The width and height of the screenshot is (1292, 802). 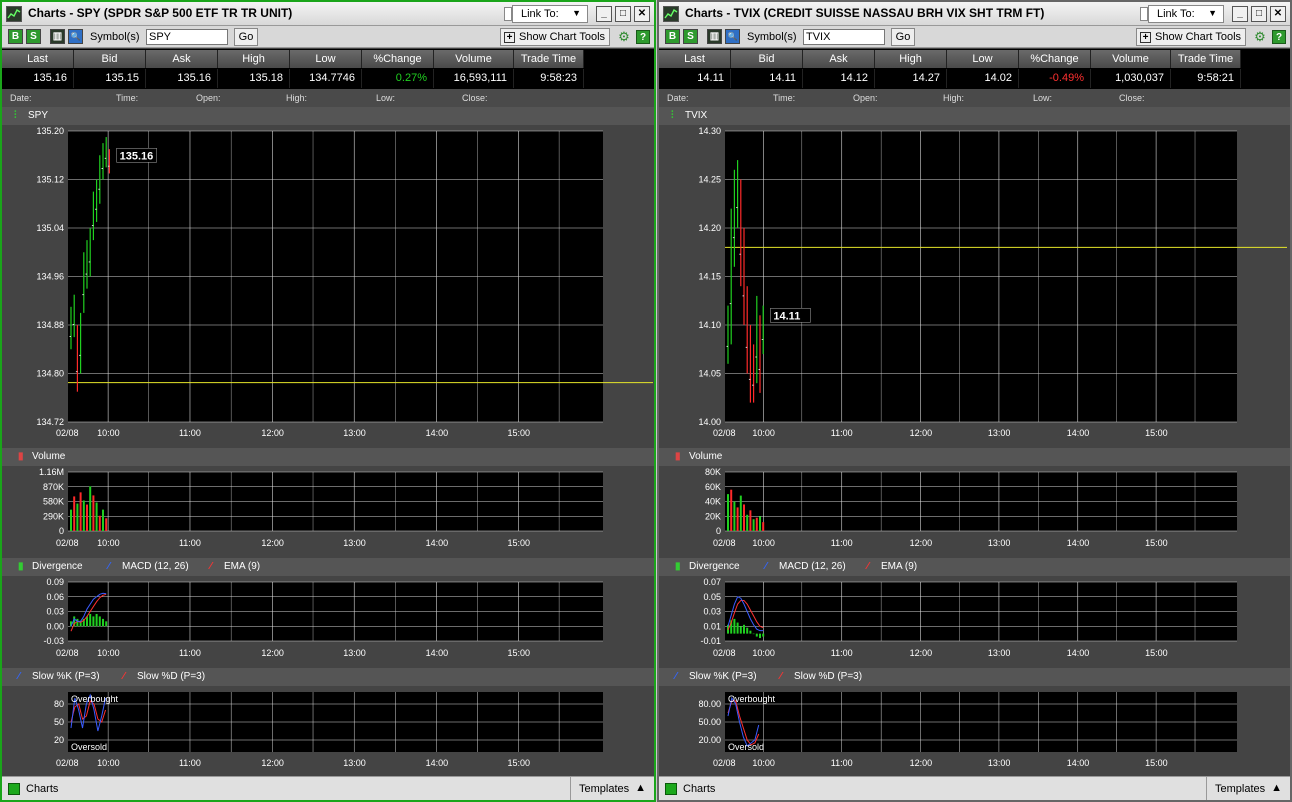 What do you see at coordinates (155, 566) in the screenshot?
I see `macd-legend: MACD (12, 26)` at bounding box center [155, 566].